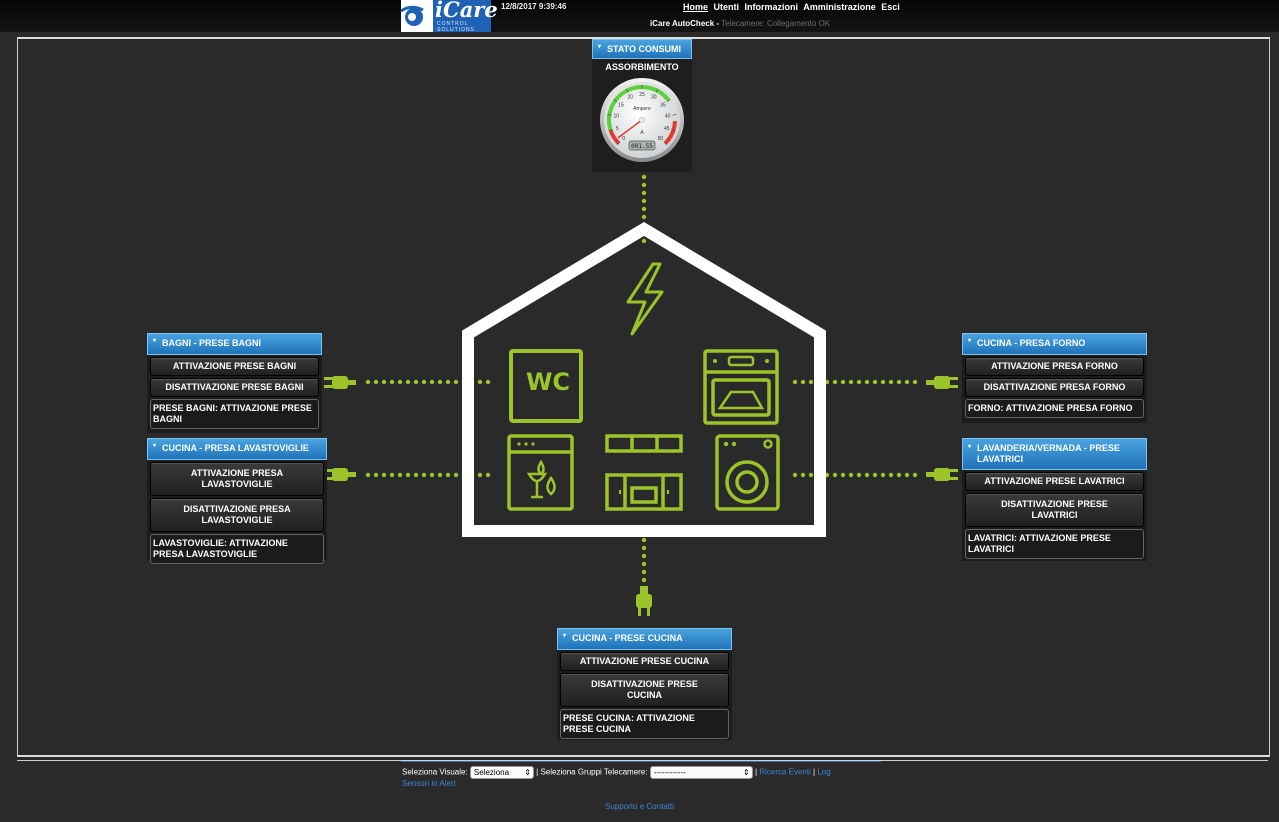 Image resolution: width=1279 pixels, height=822 pixels. What do you see at coordinates (617, 117) in the screenshot?
I see `gauge-tick-label: 10` at bounding box center [617, 117].